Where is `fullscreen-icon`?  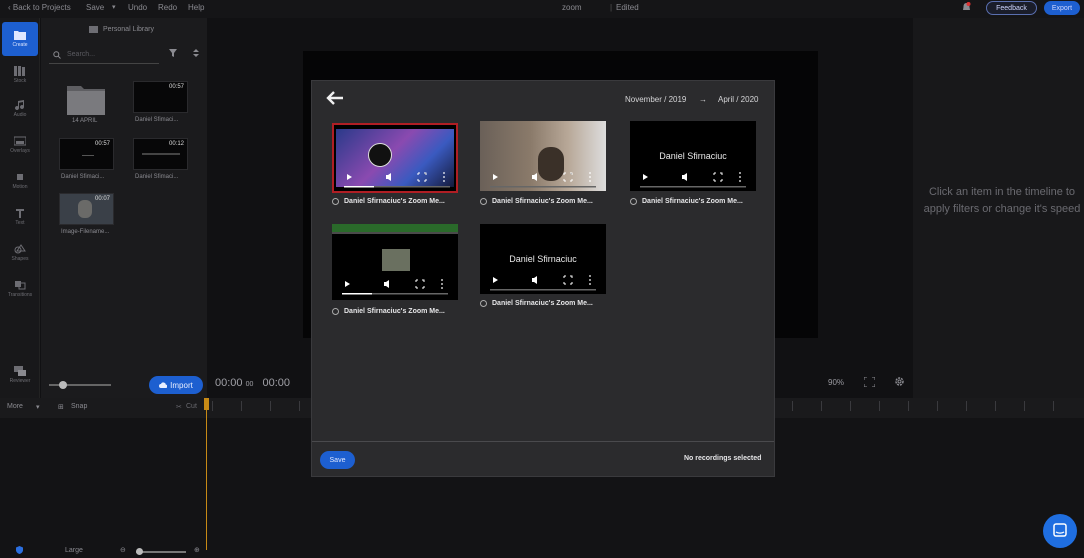
fullscreen-icon is located at coordinates (869, 382).